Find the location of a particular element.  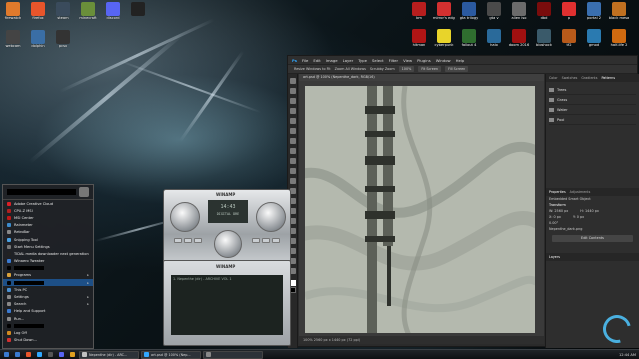

desktop-icon: tf2 is located at coordinates (569, 38).